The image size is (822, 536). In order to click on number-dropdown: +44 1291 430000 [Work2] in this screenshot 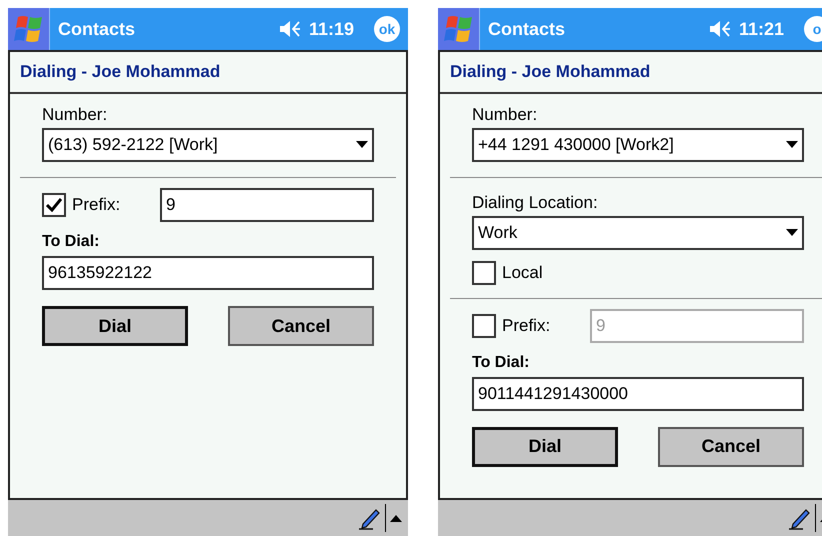, I will do `click(638, 145)`.